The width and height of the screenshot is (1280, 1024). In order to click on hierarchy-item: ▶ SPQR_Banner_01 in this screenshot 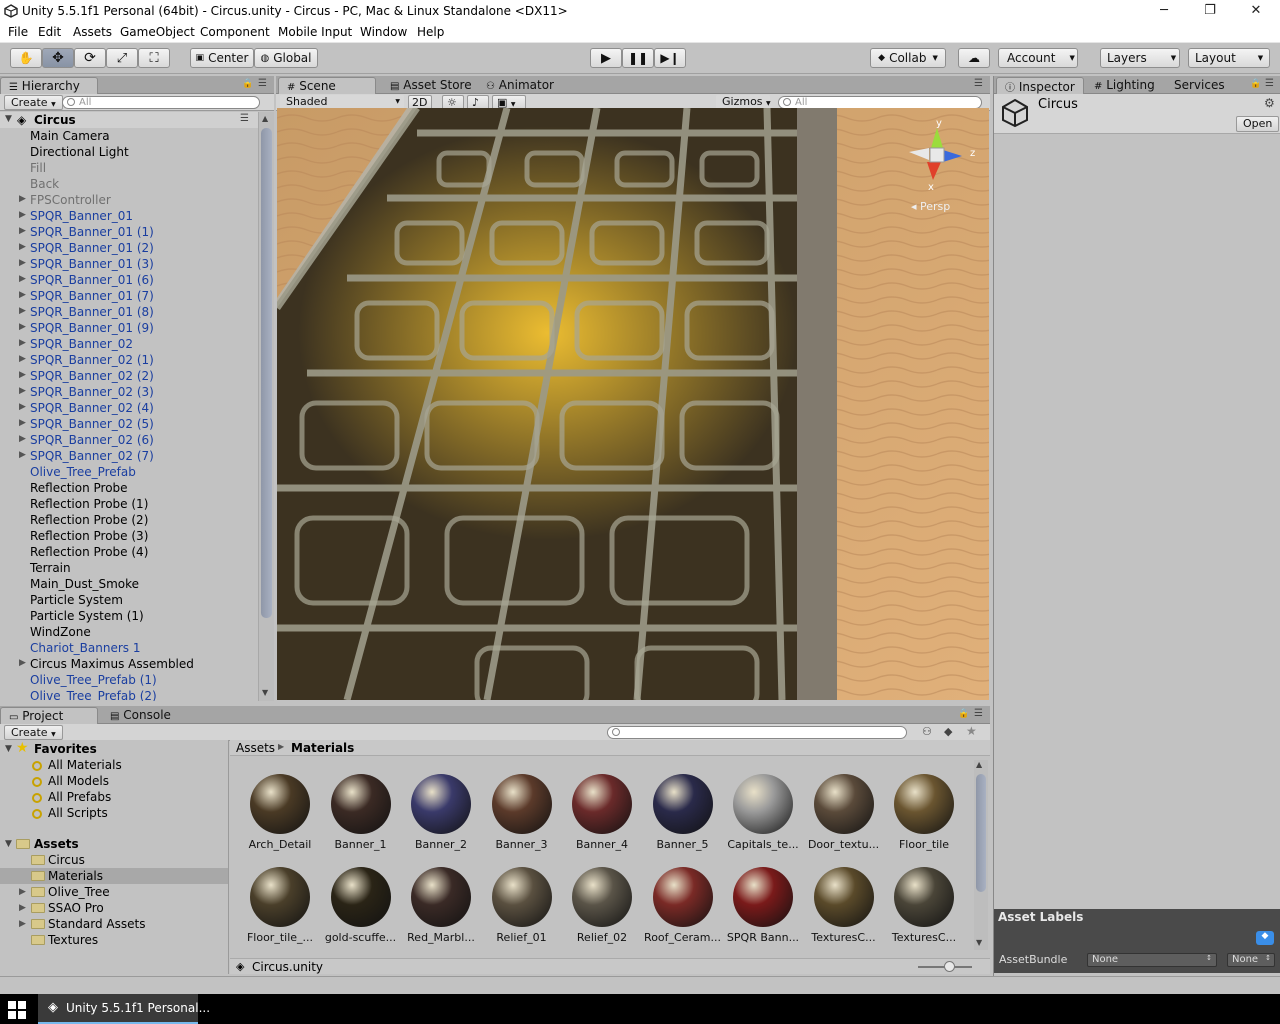, I will do `click(129, 216)`.